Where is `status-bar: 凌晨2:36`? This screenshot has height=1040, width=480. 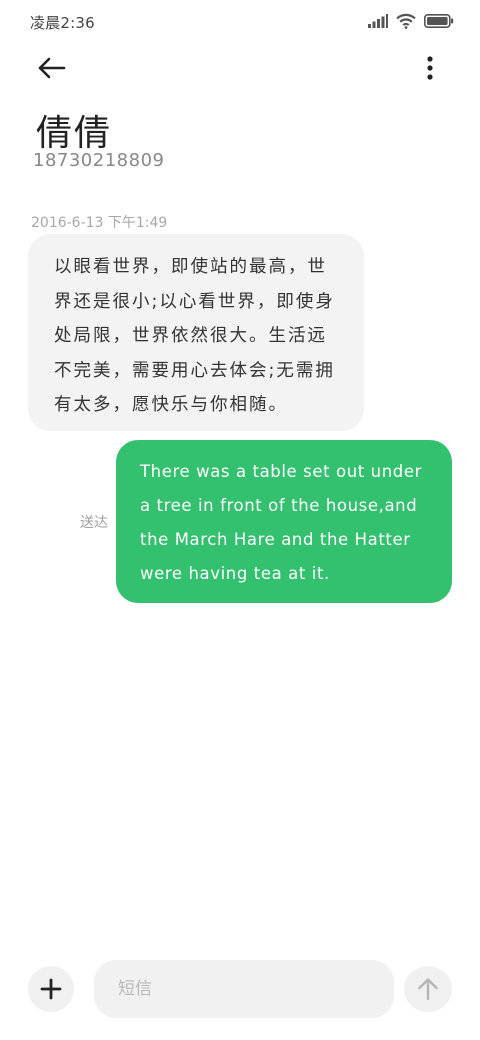
status-bar: 凌晨2:36 is located at coordinates (240, 22).